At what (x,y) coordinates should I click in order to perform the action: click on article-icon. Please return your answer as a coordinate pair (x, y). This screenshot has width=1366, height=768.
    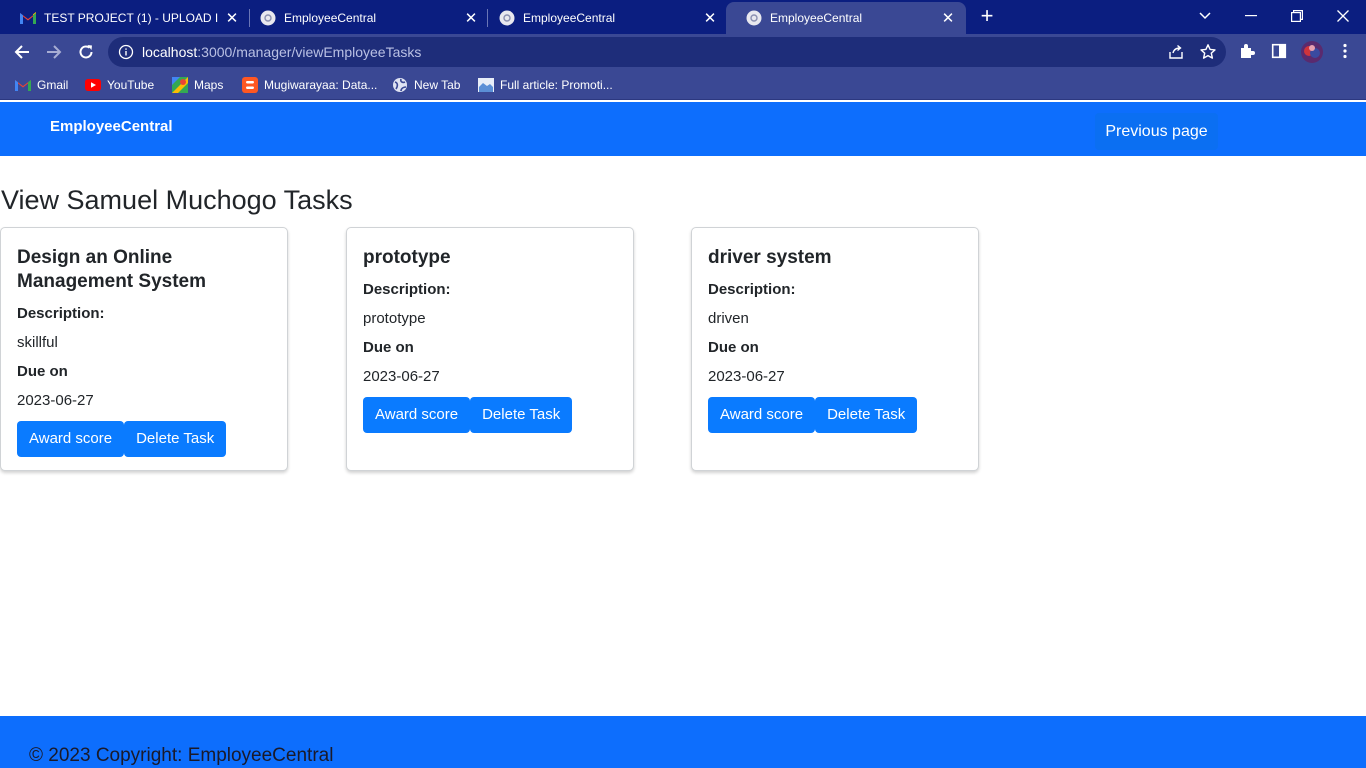
    Looking at the image, I should click on (486, 85).